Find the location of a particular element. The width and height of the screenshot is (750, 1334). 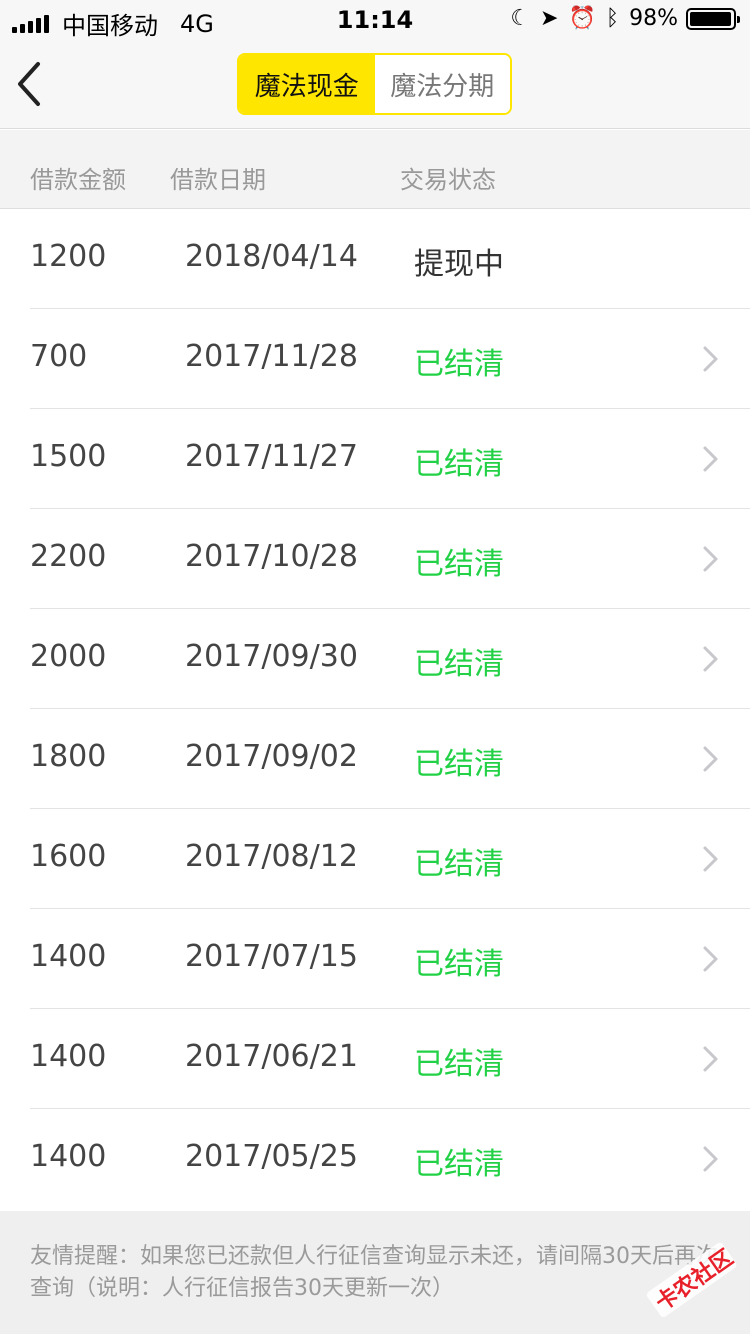

table-row: 1400 2017/05/25 已结清 is located at coordinates (375, 1159).